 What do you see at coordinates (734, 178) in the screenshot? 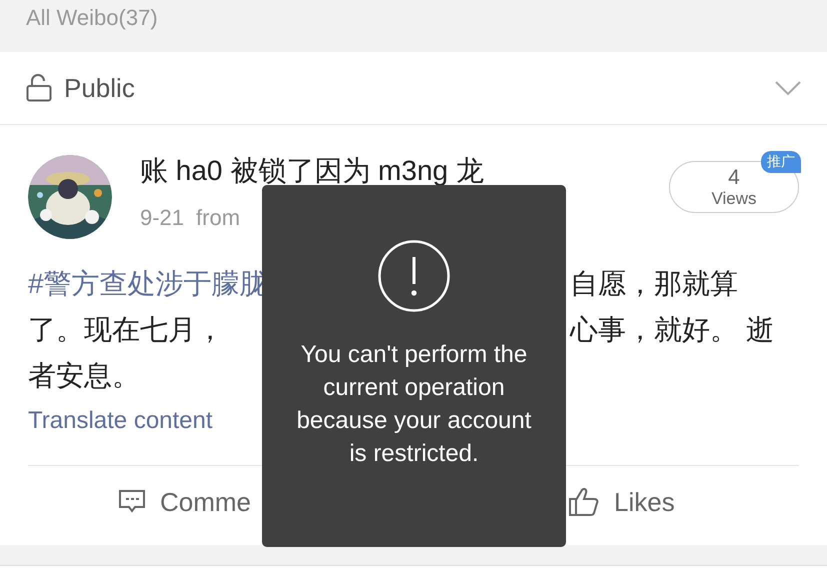
I see `views-count: 4` at bounding box center [734, 178].